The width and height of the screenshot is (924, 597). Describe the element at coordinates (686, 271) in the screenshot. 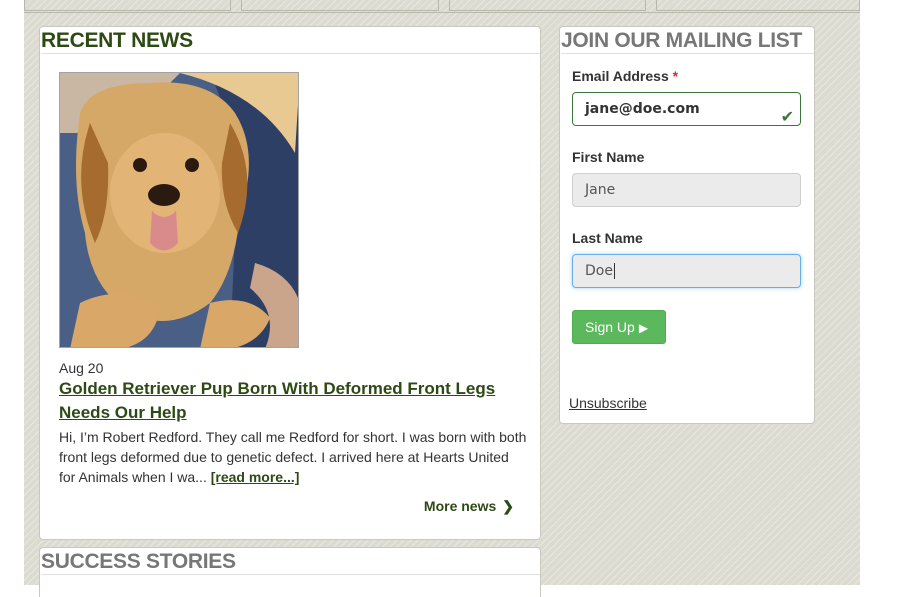

I see `last-name-field: Doe` at that location.